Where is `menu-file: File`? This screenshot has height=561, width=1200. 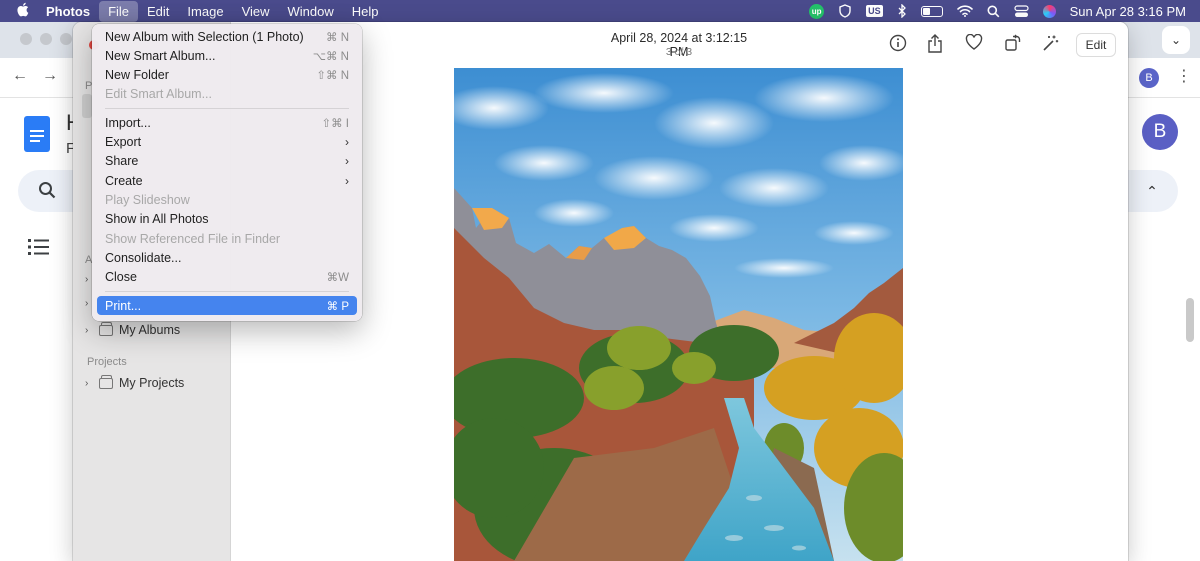 menu-file: File is located at coordinates (119, 11).